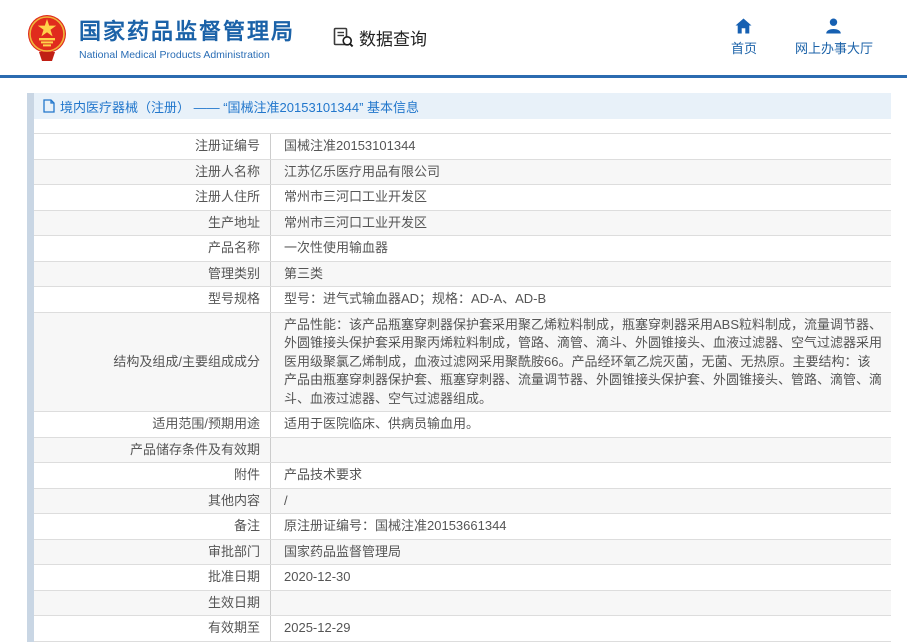  Describe the element at coordinates (233, 273) in the screenshot. I see `row-label: 管理类别` at that location.